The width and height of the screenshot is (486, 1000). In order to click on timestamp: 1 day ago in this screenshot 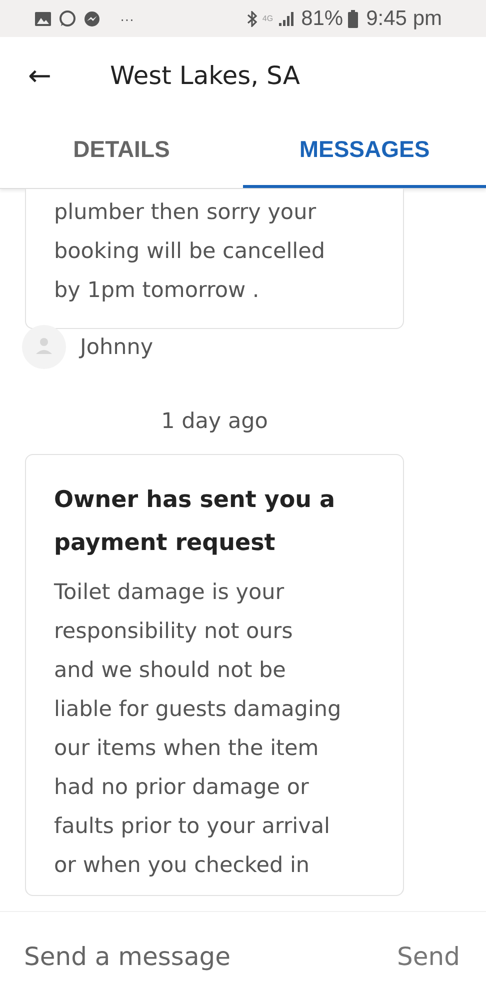, I will do `click(214, 421)`.